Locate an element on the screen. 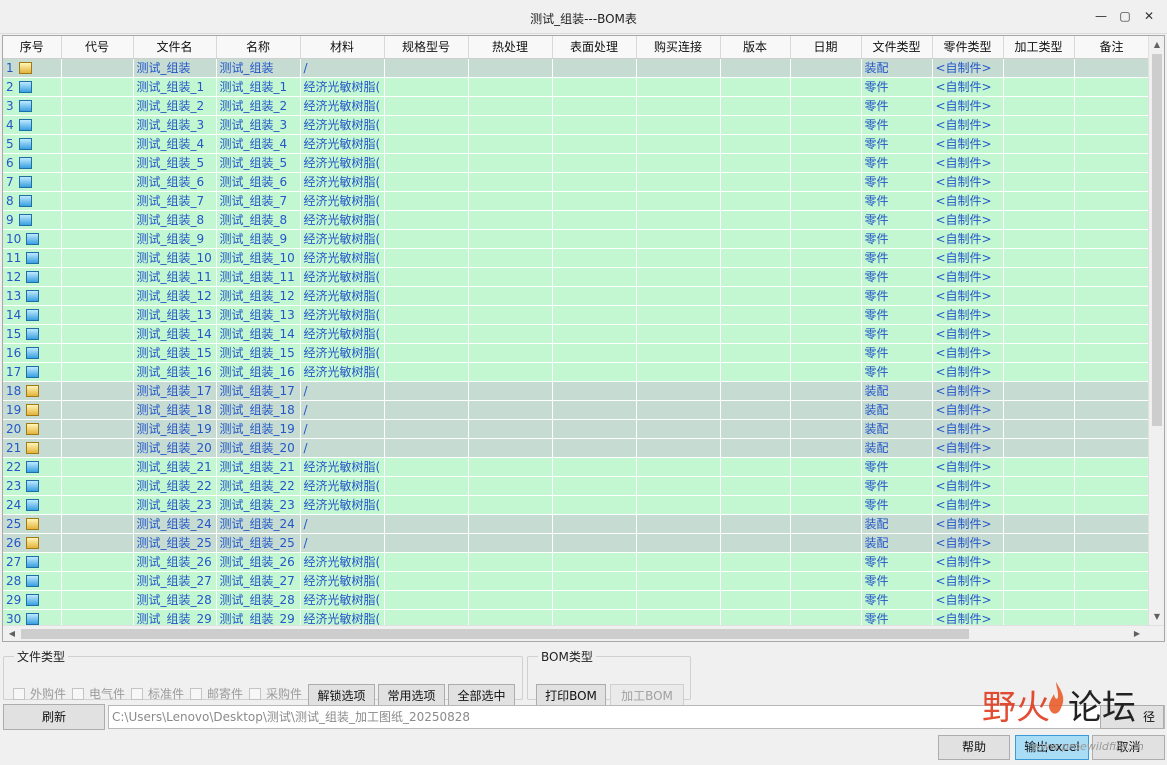  table-row: 17 测试_组装_16 测试_组装_16 经济光敏树脂(零件 <自制件> is located at coordinates (576, 372).